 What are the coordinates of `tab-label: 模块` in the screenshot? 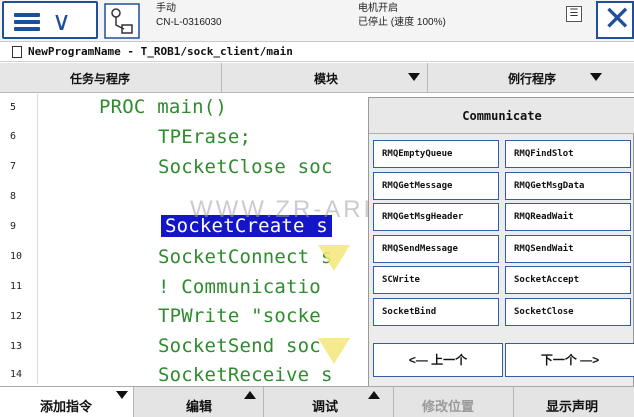 It's located at (326, 79).